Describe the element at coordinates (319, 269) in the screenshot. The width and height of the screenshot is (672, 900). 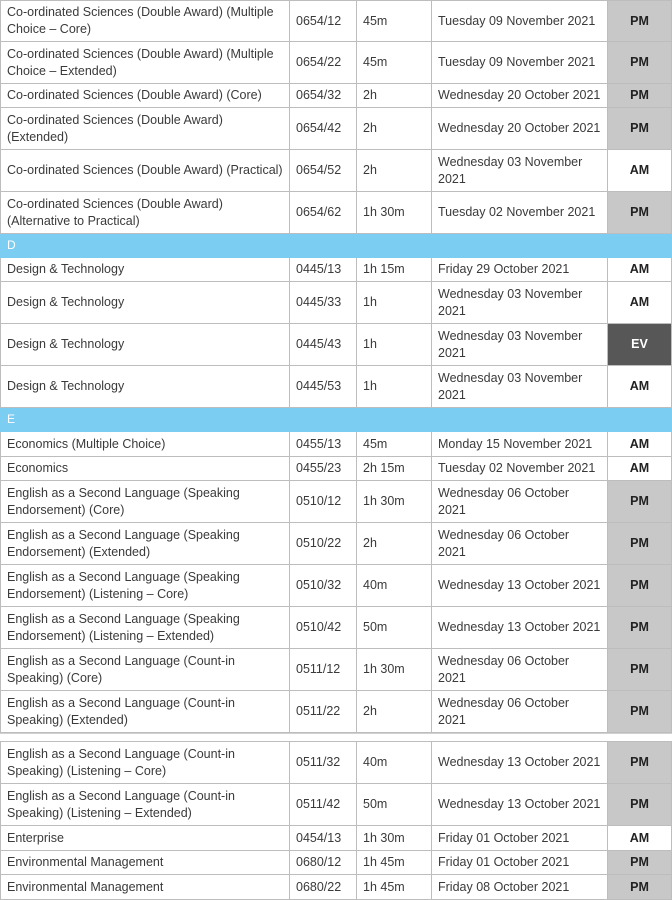
I see `component-code-cell-text: 0445/13` at that location.